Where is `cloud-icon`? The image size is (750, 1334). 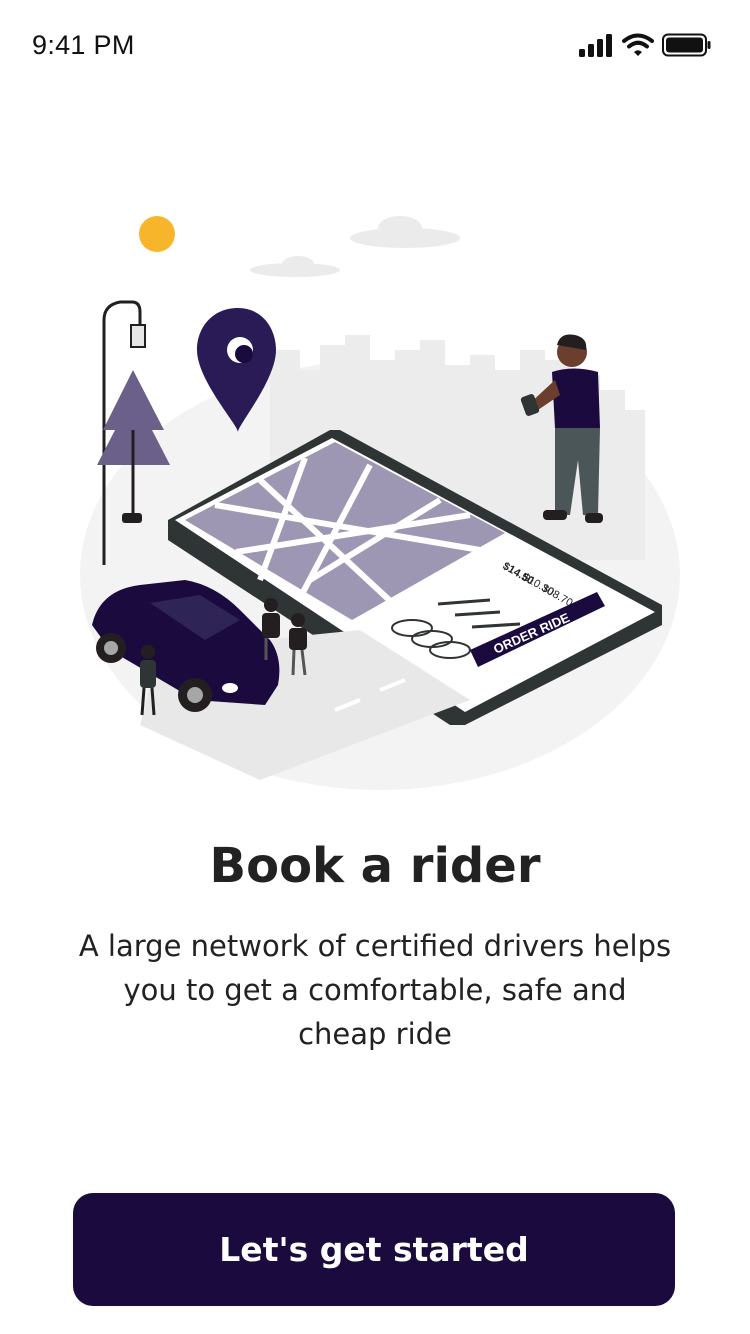 cloud-icon is located at coordinates (355, 246).